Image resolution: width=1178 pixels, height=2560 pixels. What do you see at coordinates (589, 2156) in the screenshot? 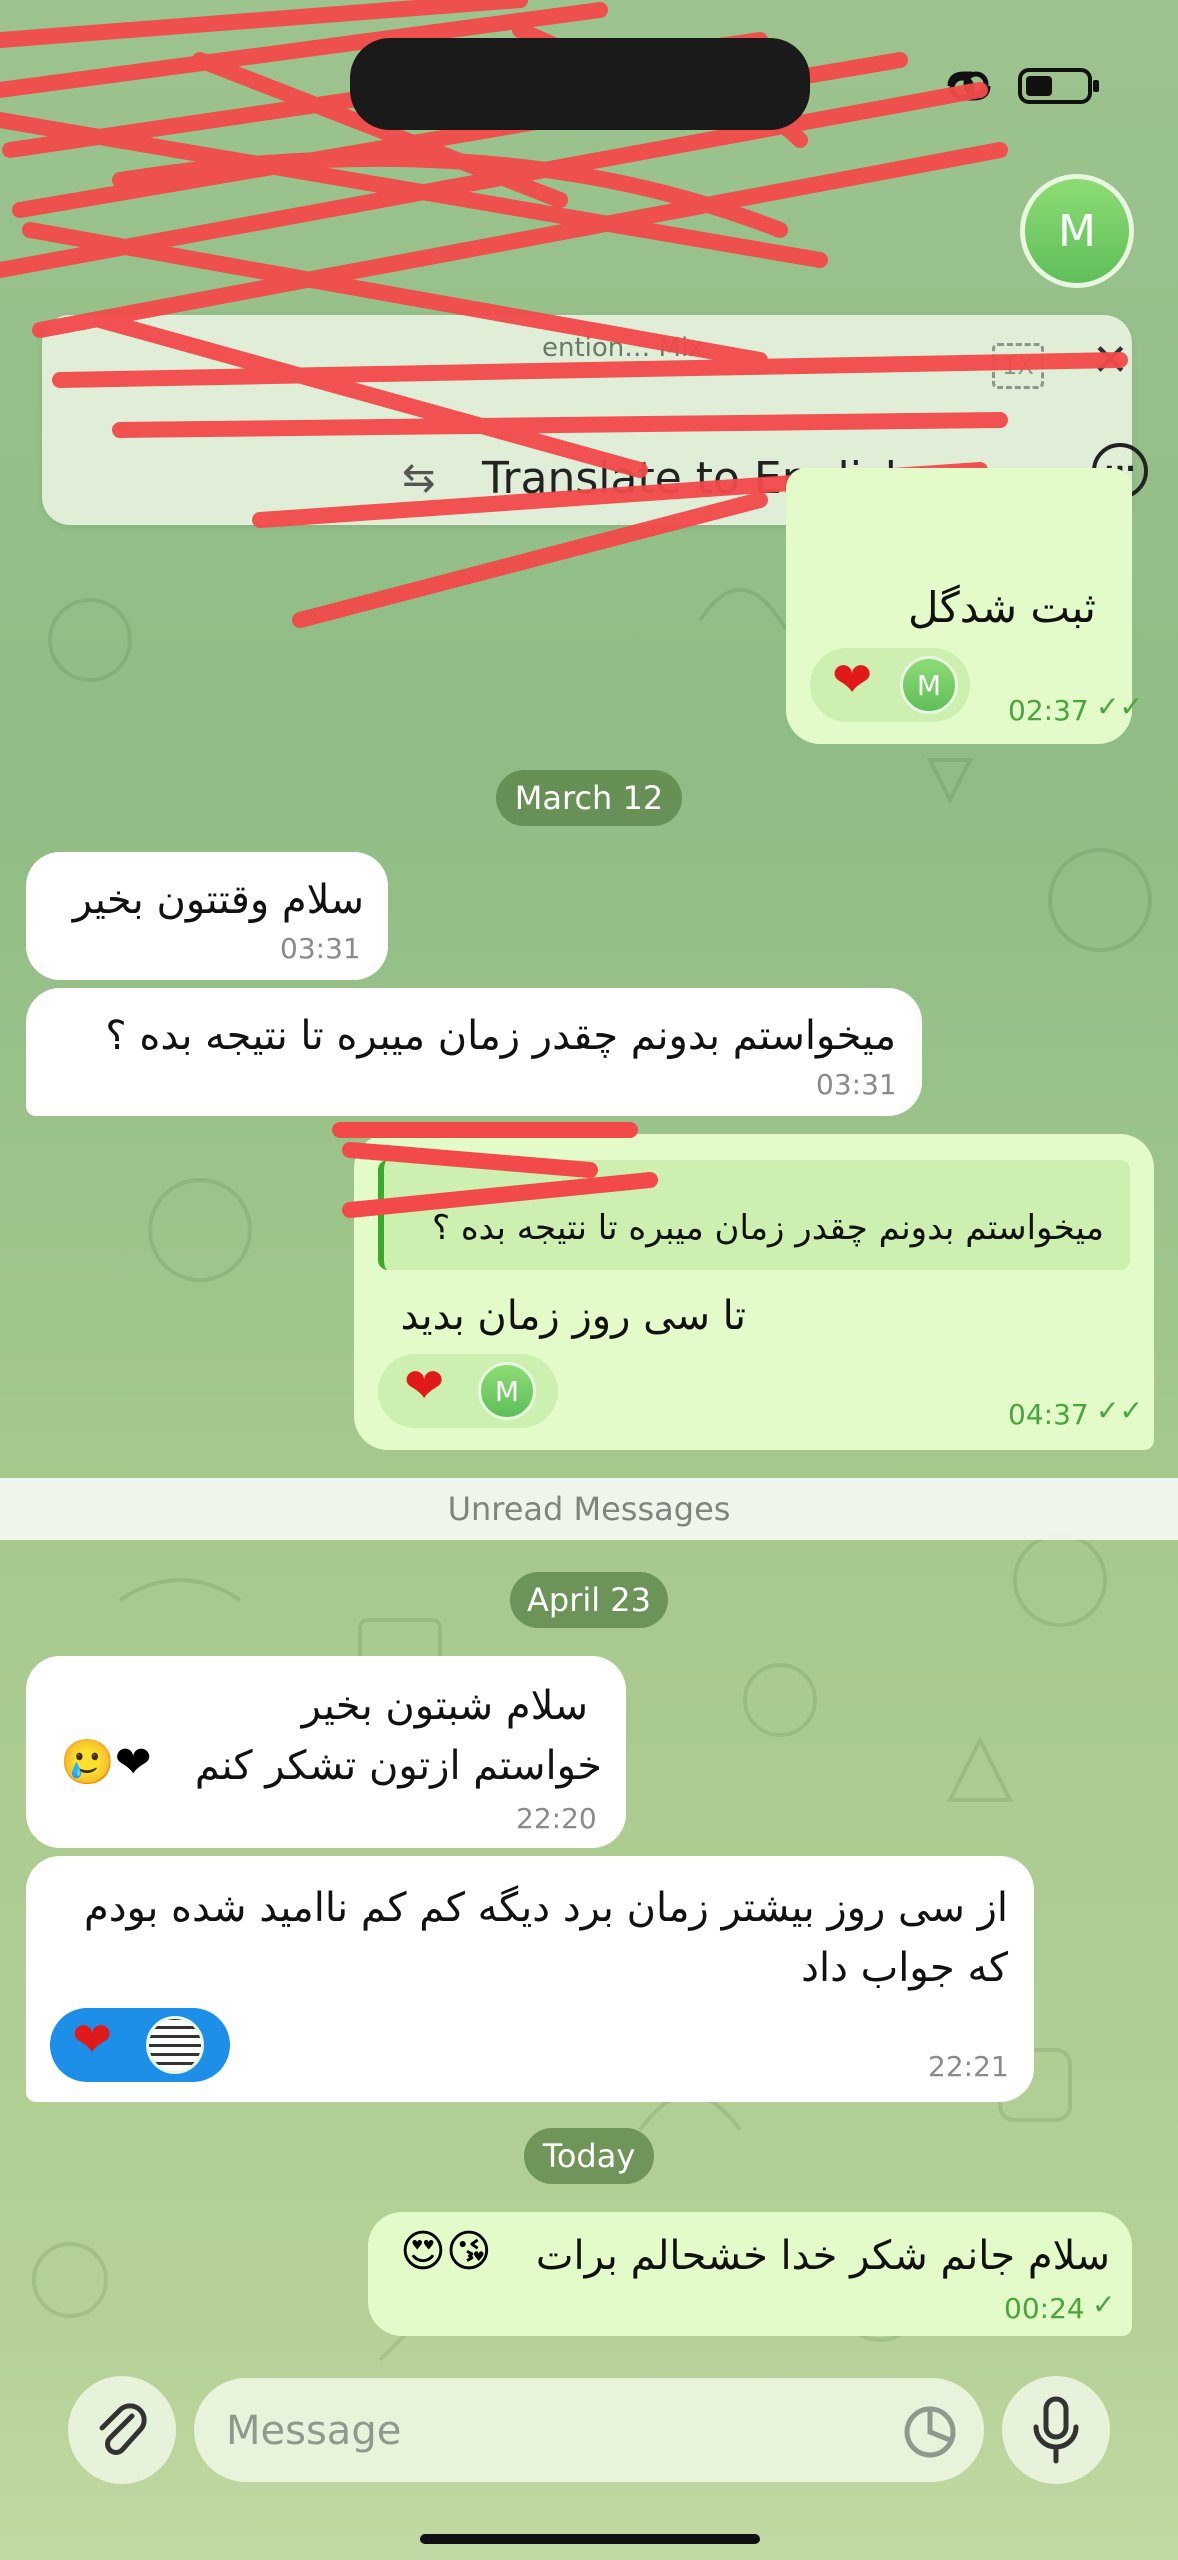
I see `date-separator: Today` at bounding box center [589, 2156].